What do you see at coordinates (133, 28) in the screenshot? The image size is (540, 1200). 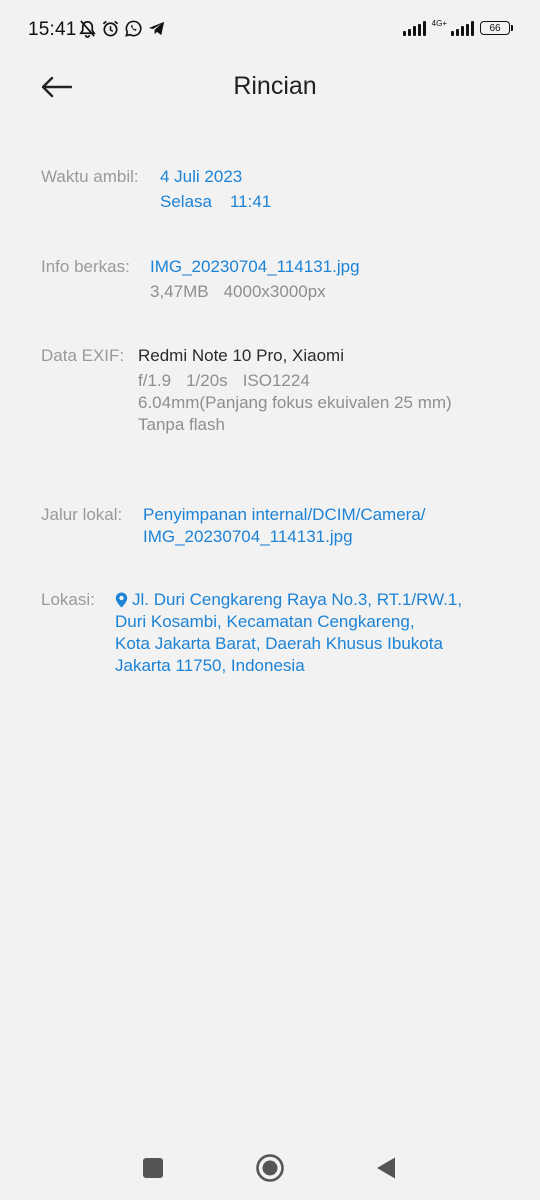 I see `whatsapp-icon` at bounding box center [133, 28].